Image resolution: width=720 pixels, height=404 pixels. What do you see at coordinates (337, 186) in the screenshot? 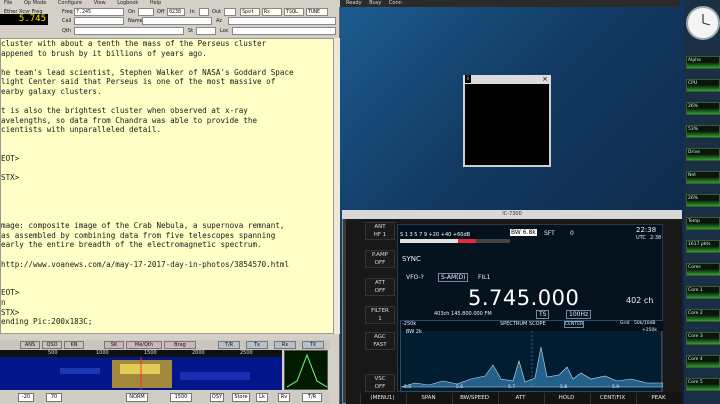
I see `receive-scrollbar` at bounding box center [337, 186].